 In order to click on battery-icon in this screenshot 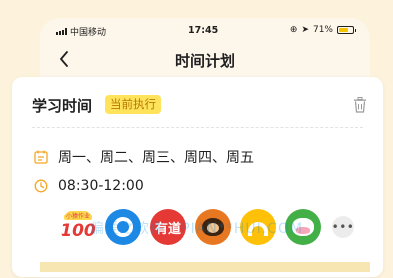, I will do `click(346, 30)`.